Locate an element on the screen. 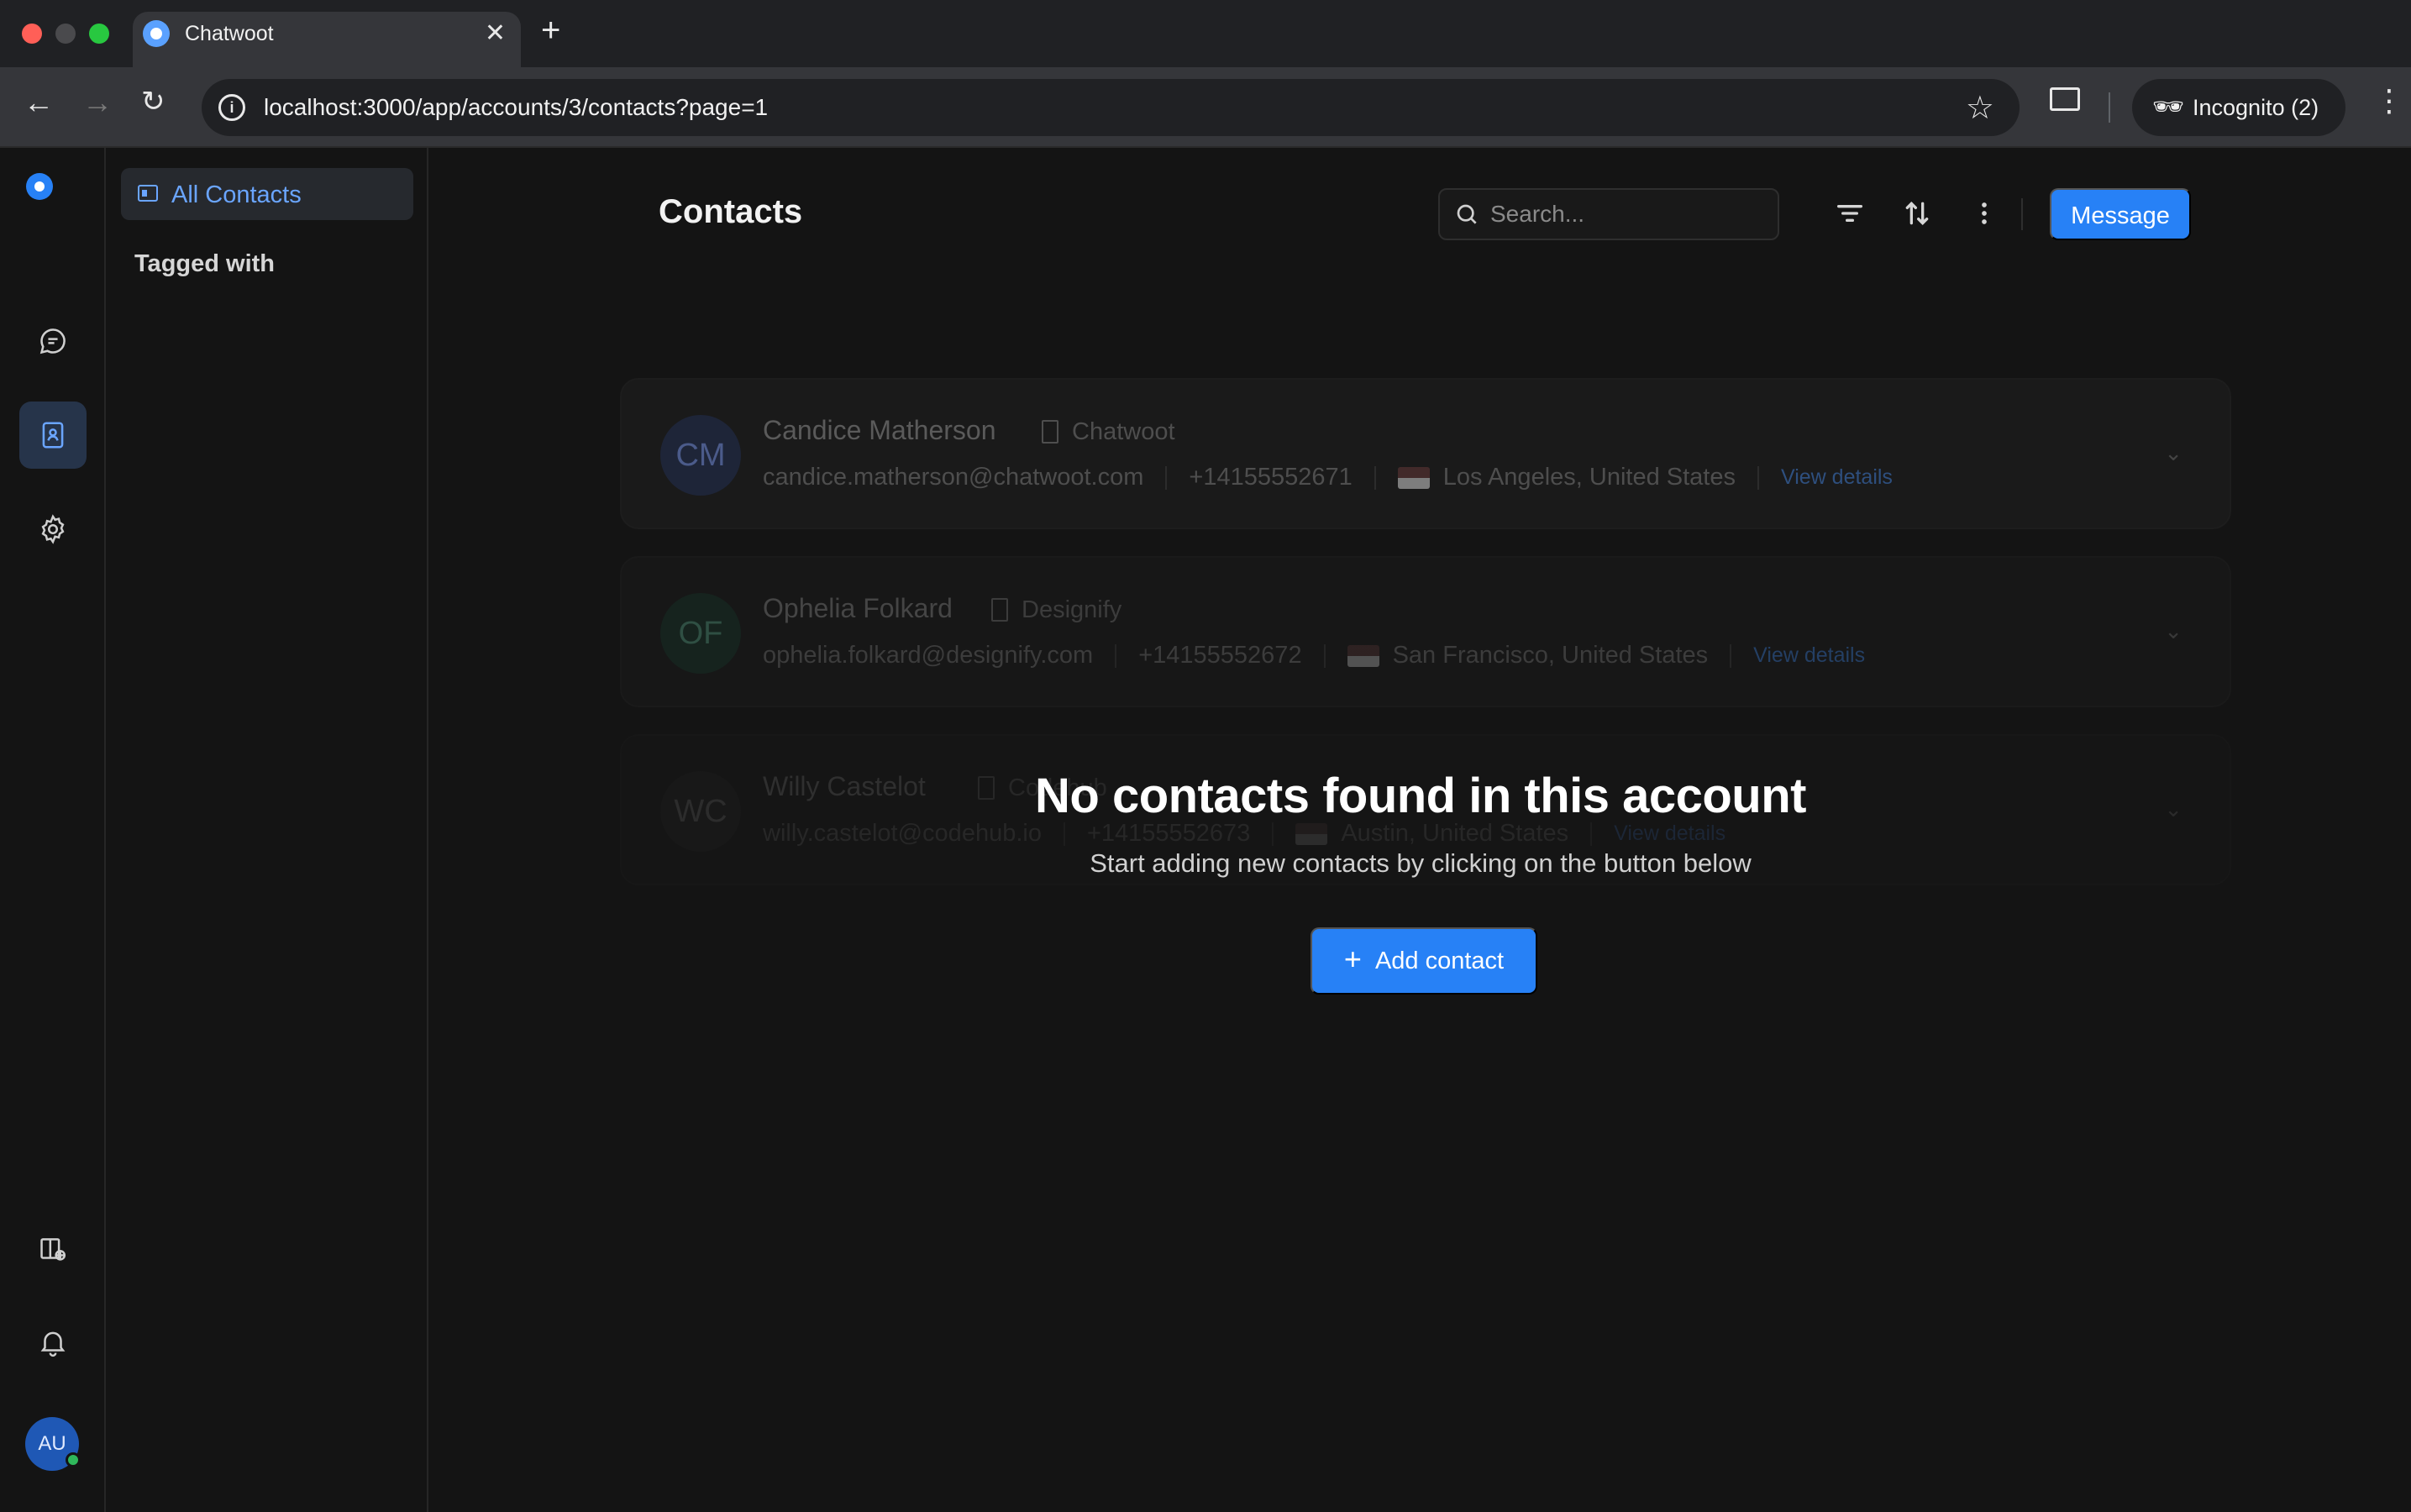  gear-icon is located at coordinates (53, 529).